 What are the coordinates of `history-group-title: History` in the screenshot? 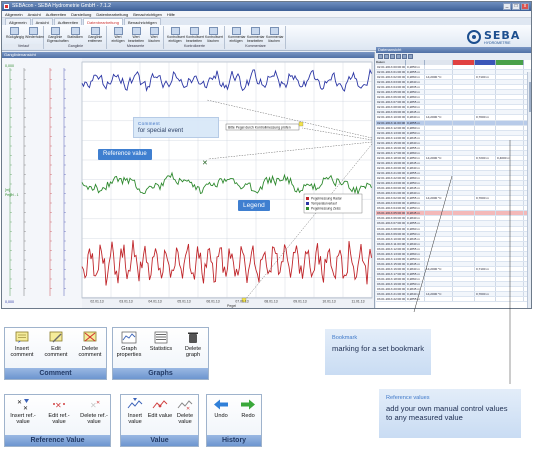 It's located at (234, 440).